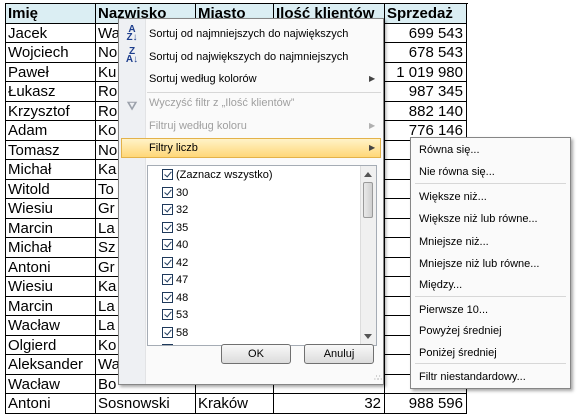 Image resolution: width=586 pixels, height=414 pixels. What do you see at coordinates (51, 131) in the screenshot?
I see `table-cell: Adam` at bounding box center [51, 131].